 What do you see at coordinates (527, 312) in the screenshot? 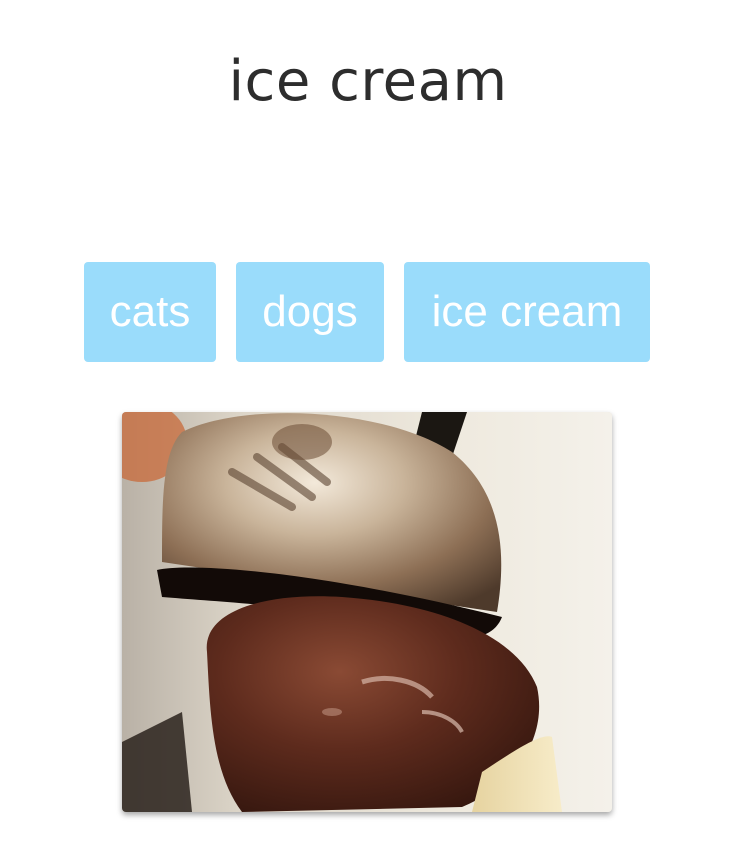
I see `ice-cream-button: ice cream` at bounding box center [527, 312].